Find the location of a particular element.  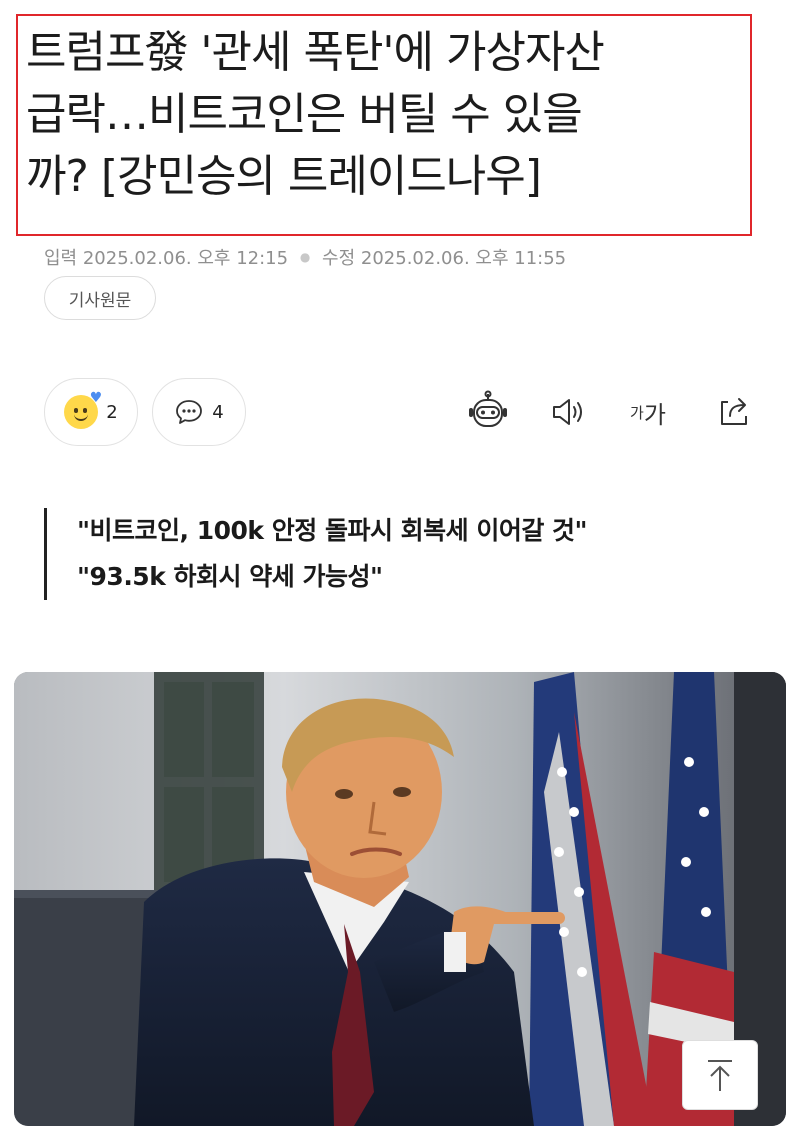

modified-label: 수정 is located at coordinates (339, 258).